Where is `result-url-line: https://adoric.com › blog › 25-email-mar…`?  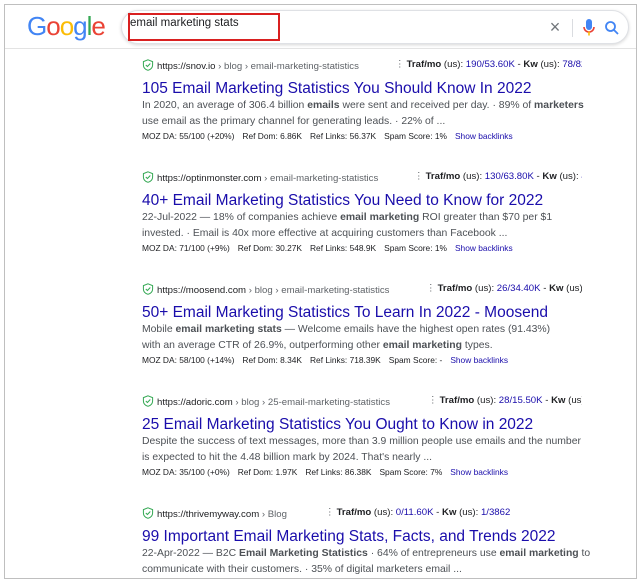
result-url-line: https://adoric.com › blog › 25-email-mar… is located at coordinates (362, 402).